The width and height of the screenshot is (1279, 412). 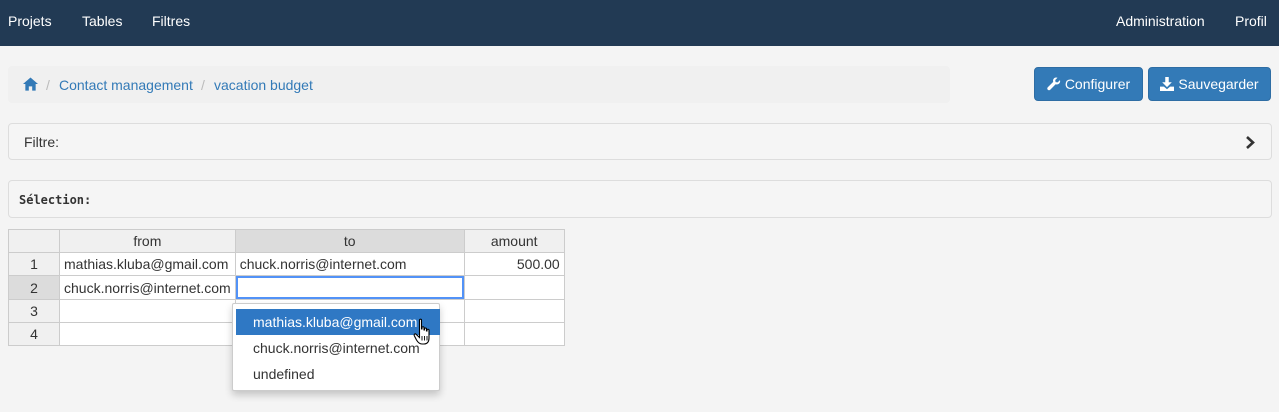 What do you see at coordinates (479, 84) in the screenshot?
I see `breadcrumb: / Contact management / vacation budget` at bounding box center [479, 84].